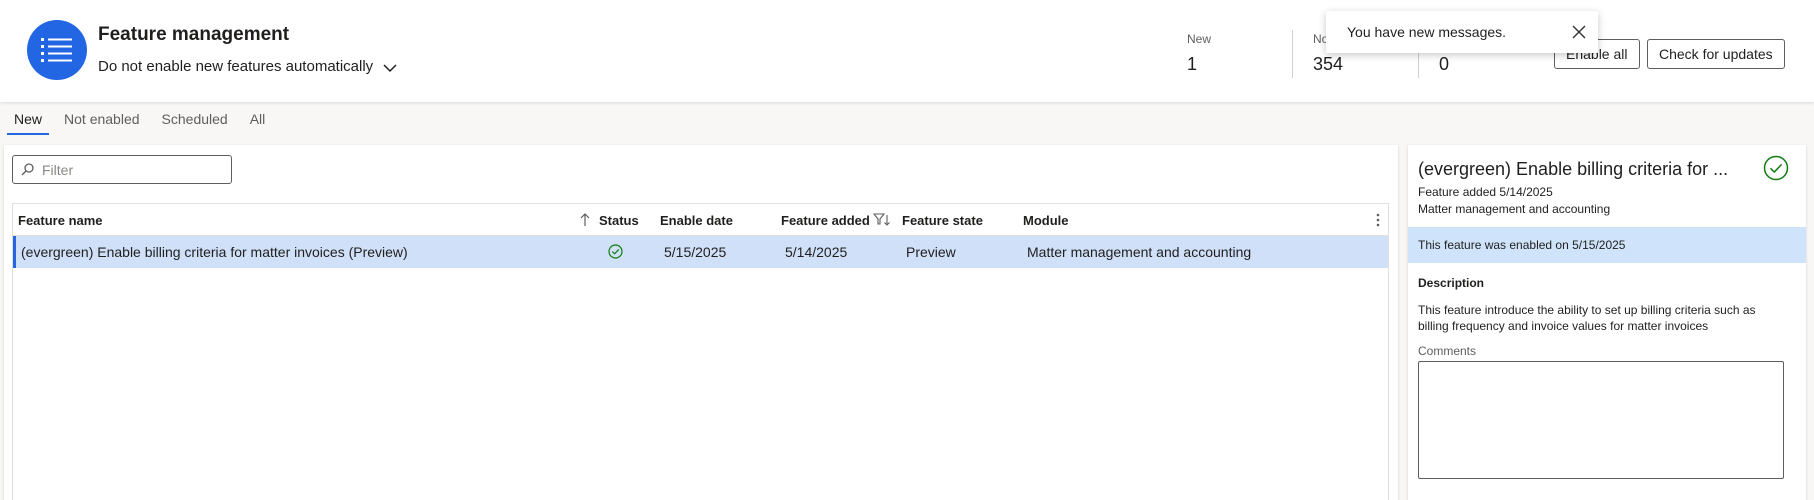  Describe the element at coordinates (825, 220) in the screenshot. I see `column-feature-added: Feature added` at that location.